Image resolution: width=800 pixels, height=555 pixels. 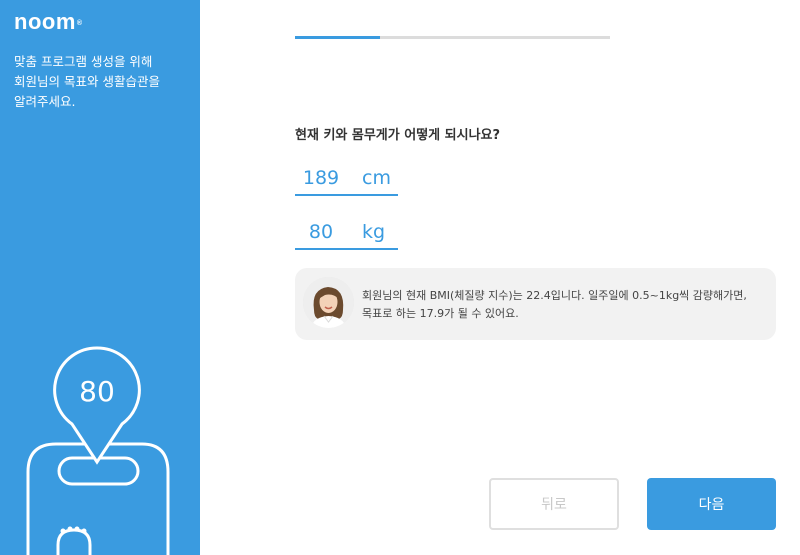 What do you see at coordinates (98, 450) in the screenshot?
I see `scale-illustration: 80` at bounding box center [98, 450].